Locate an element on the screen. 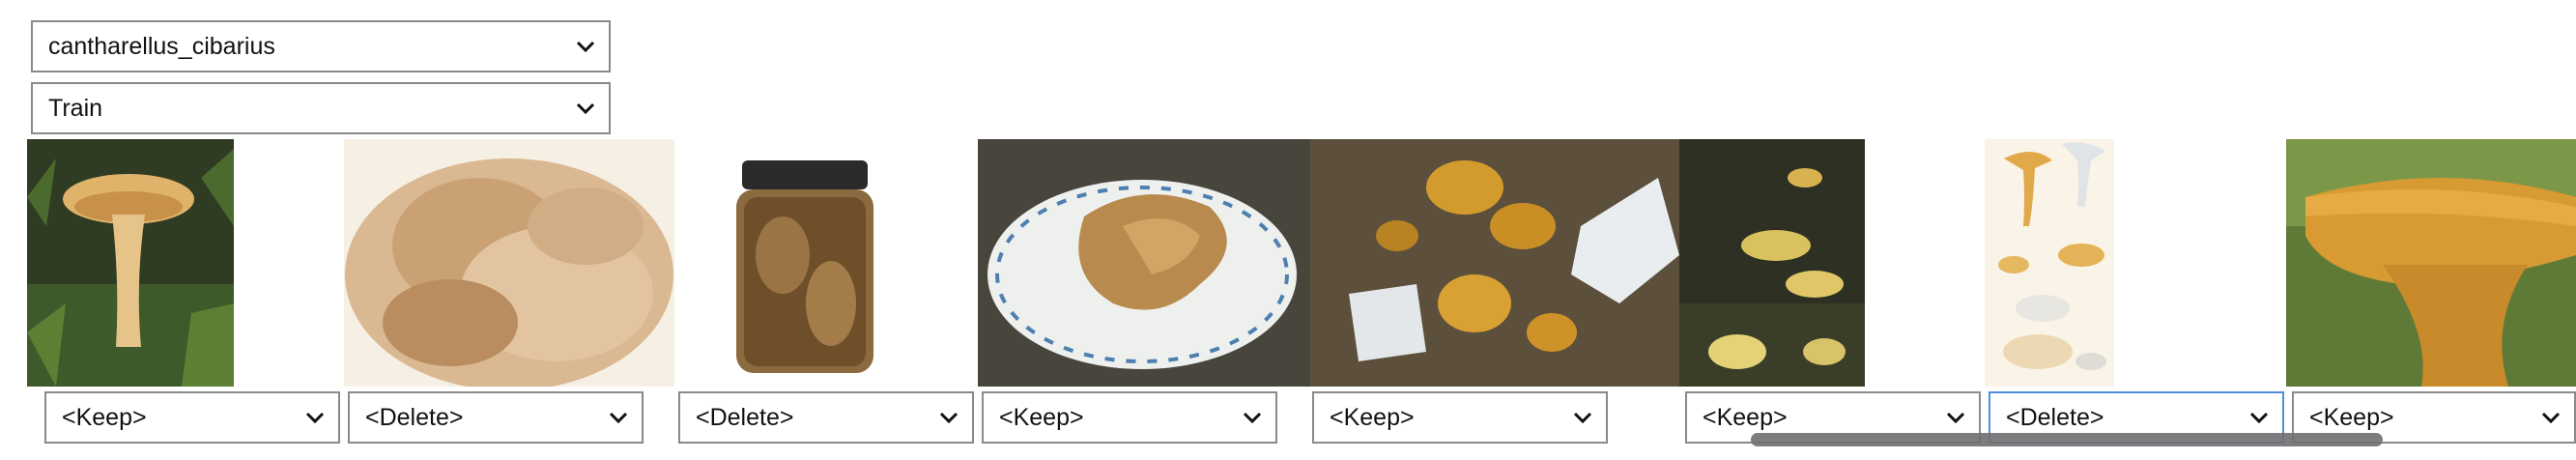 Image resolution: width=2576 pixels, height=460 pixels. mushroom-plate-photo is located at coordinates (1144, 263).